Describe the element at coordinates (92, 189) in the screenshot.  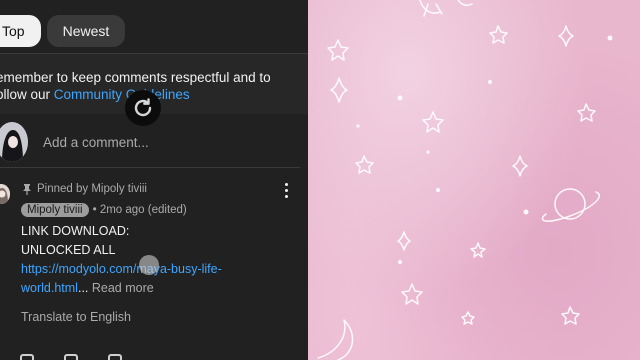
I see `pinned-text: Pinned by Mipoly tiviii` at that location.